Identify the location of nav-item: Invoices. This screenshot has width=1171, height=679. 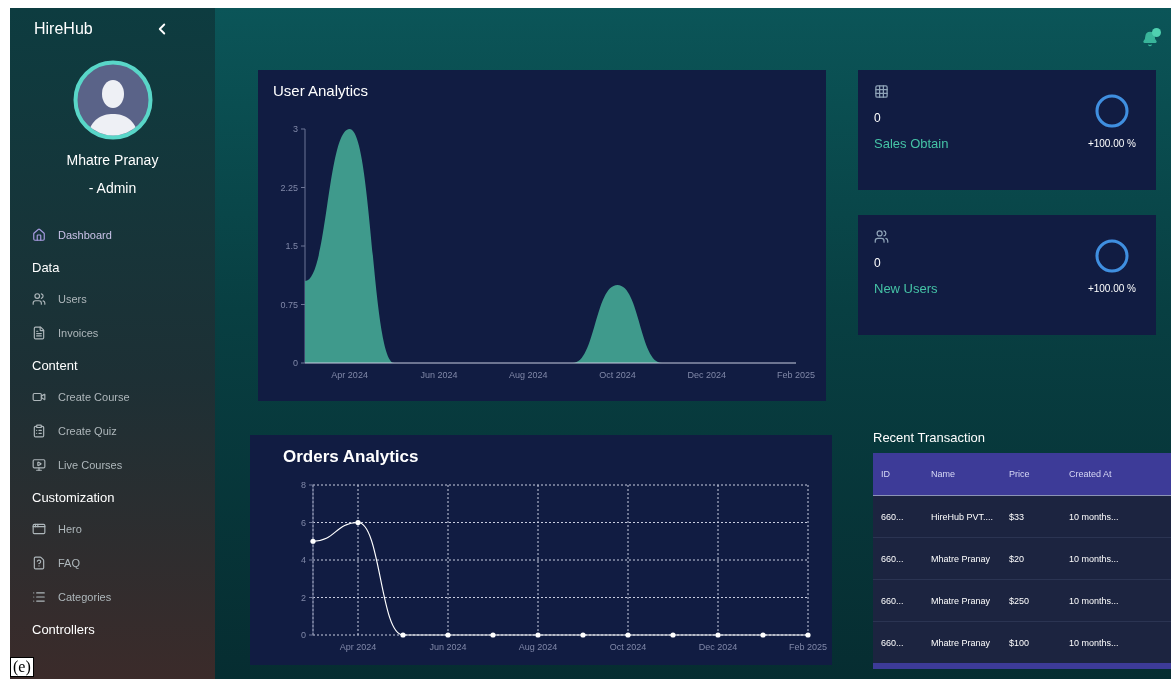
(112, 333).